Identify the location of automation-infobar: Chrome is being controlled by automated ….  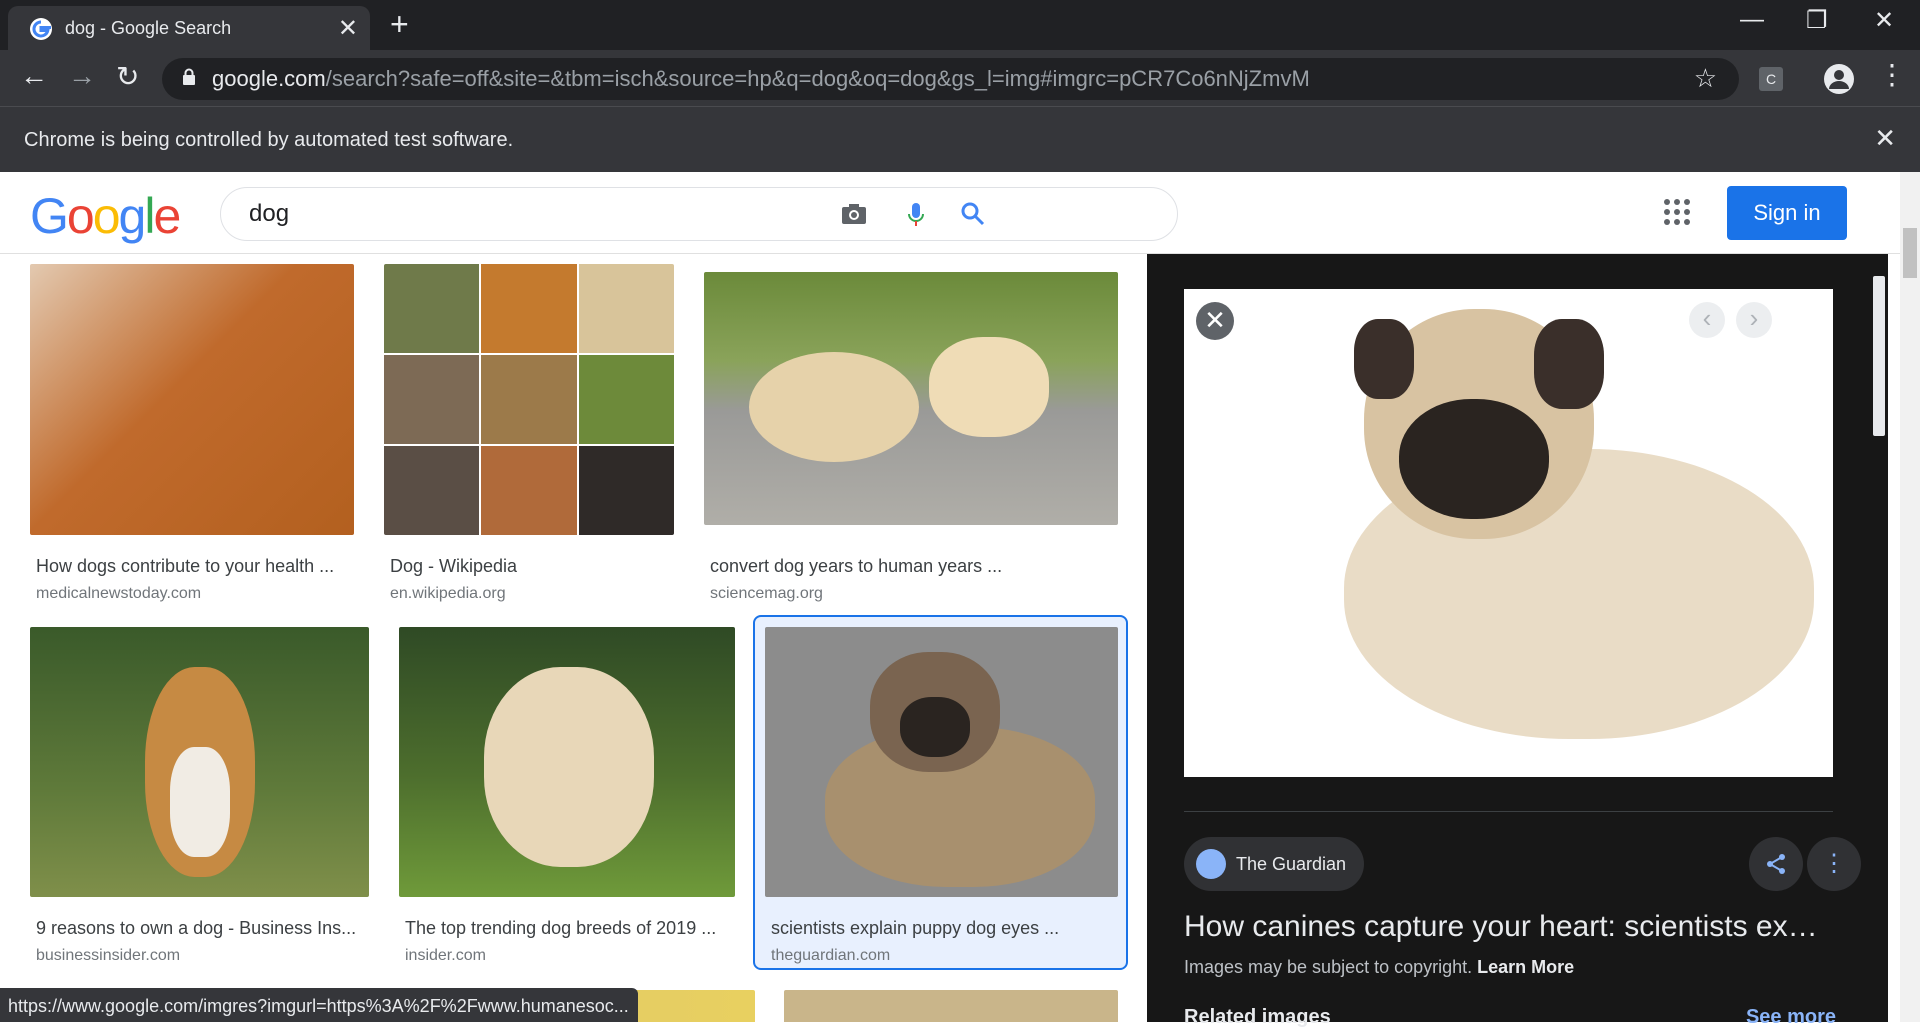
(960, 139).